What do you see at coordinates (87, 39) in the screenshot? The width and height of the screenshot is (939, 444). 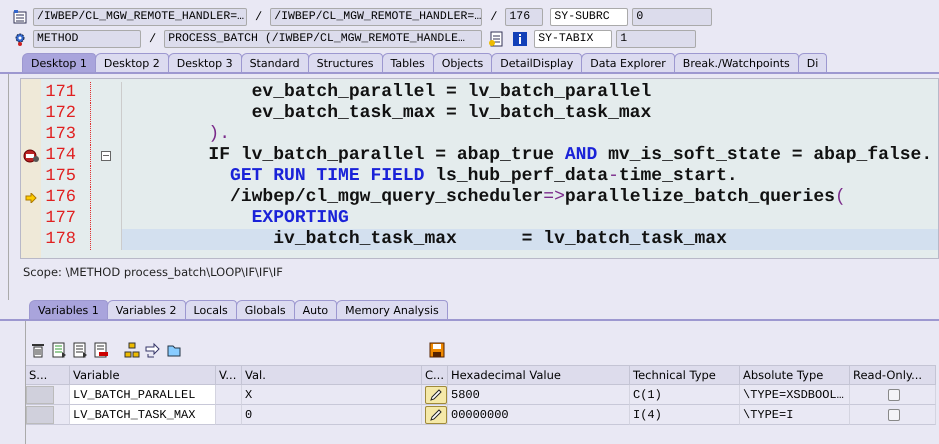 I see `event-type-field: METHOD` at bounding box center [87, 39].